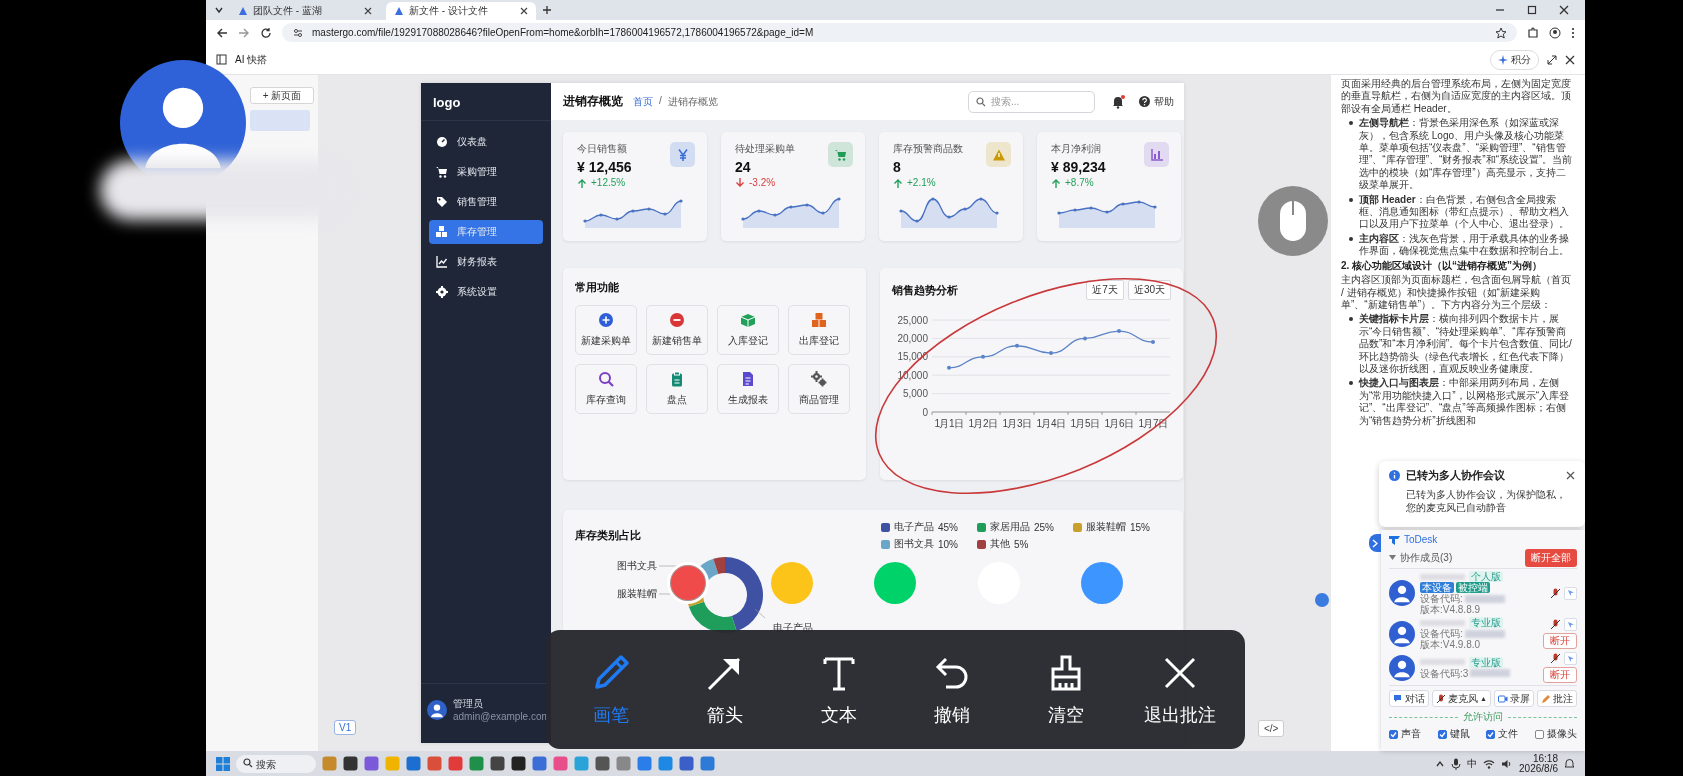 The image size is (1683, 776). I want to click on notification-title: 已转为多人协作会议, so click(1455, 475).